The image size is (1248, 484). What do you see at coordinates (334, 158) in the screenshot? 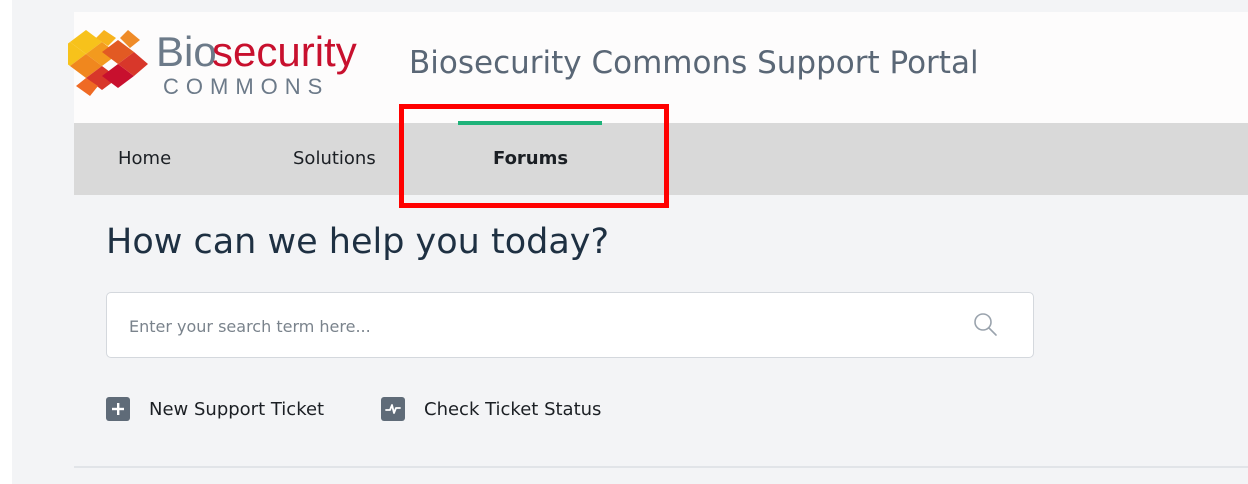
I see `nav-item-solutions: Solutions` at bounding box center [334, 158].